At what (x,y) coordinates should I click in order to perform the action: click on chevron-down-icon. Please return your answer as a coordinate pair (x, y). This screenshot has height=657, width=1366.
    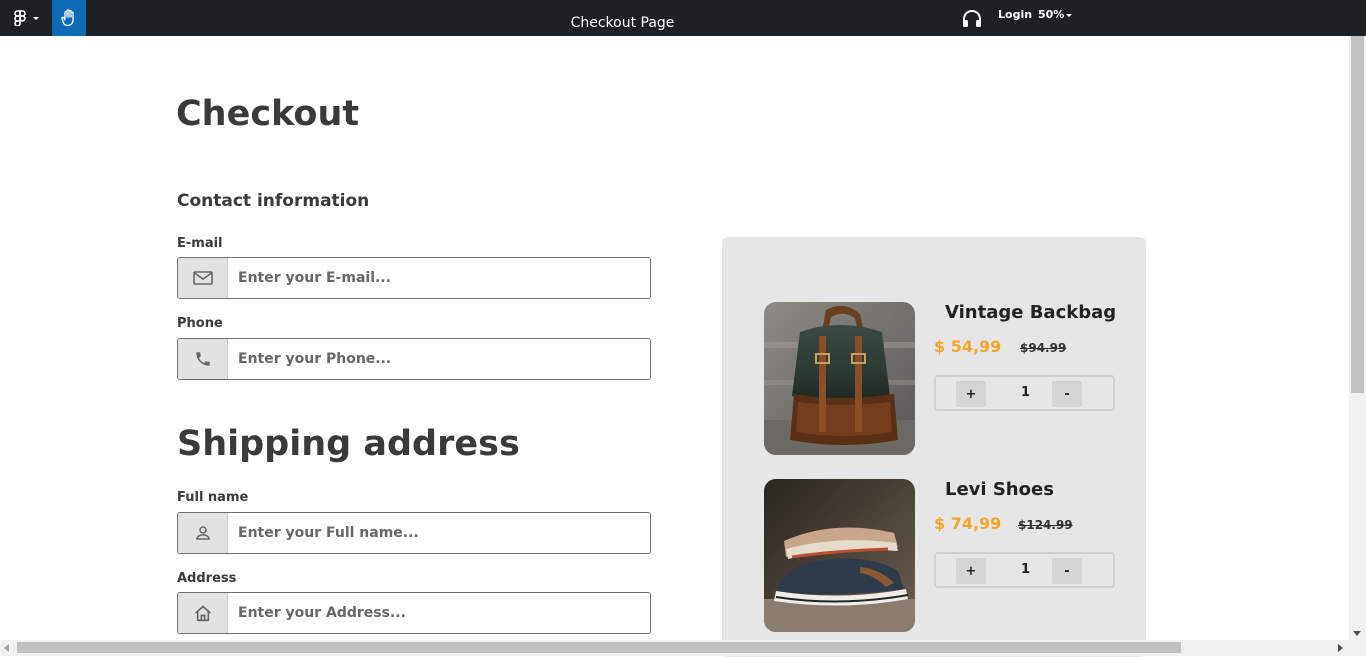
    Looking at the image, I should click on (1069, 15).